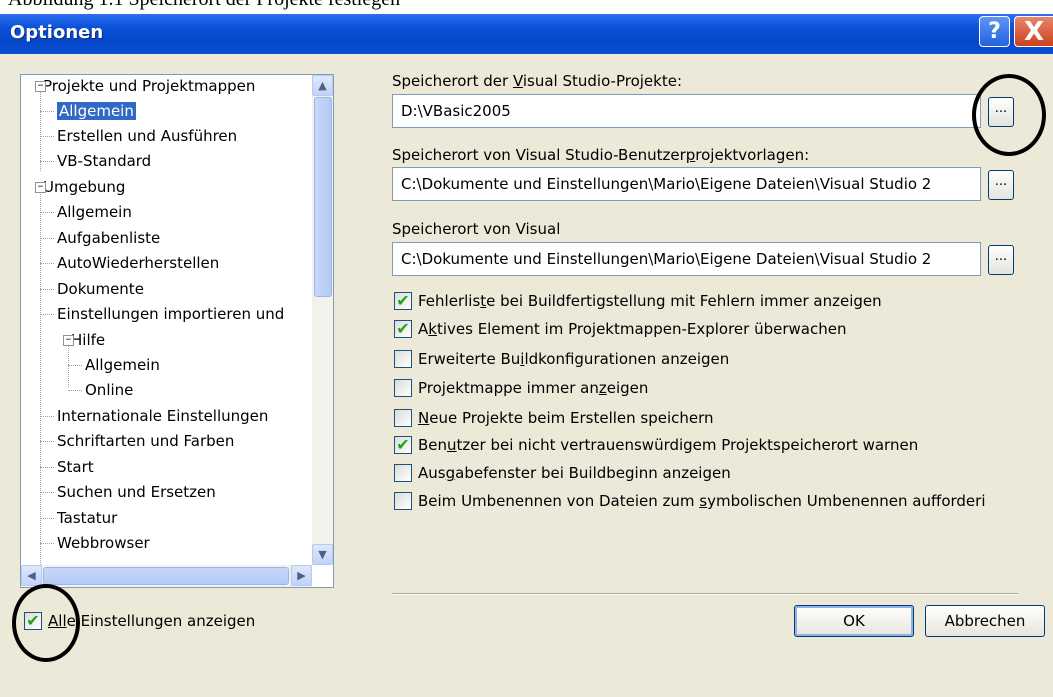 The width and height of the screenshot is (1053, 697). I want to click on highlight-circle, so click(1009, 115).